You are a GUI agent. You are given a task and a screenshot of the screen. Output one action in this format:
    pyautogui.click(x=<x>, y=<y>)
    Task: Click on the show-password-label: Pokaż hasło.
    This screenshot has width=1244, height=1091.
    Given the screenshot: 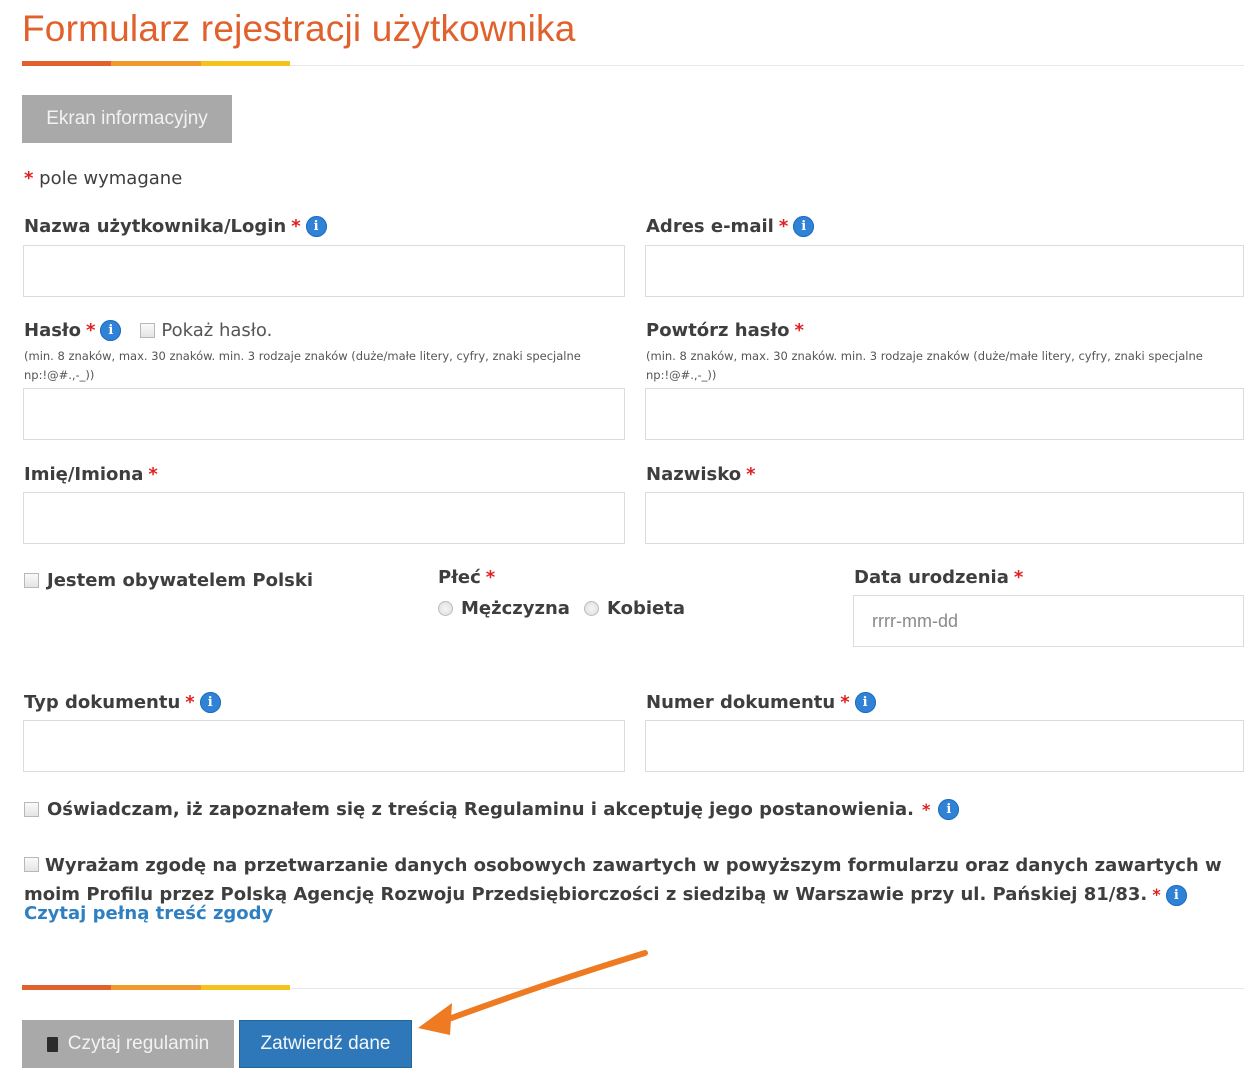 What is the action you would take?
    pyautogui.click(x=217, y=330)
    